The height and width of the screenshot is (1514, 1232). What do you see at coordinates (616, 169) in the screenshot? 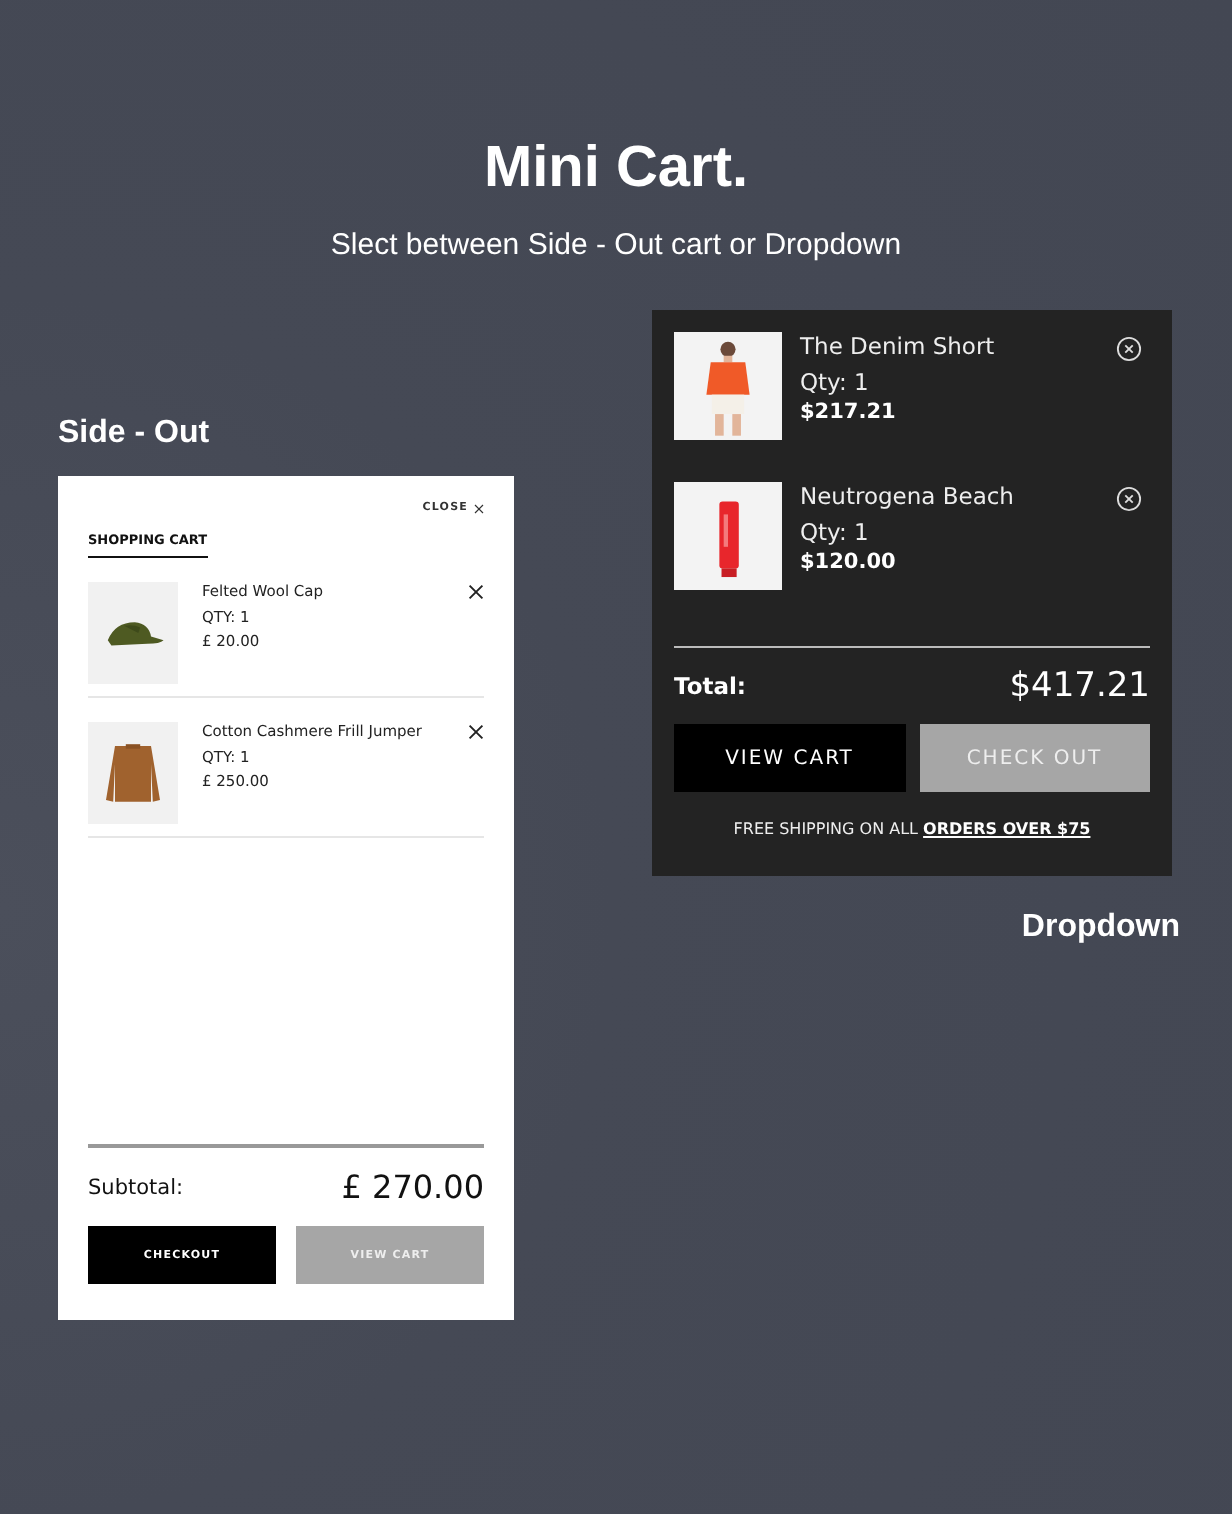
I see `page-title: Mini Cart.` at bounding box center [616, 169].